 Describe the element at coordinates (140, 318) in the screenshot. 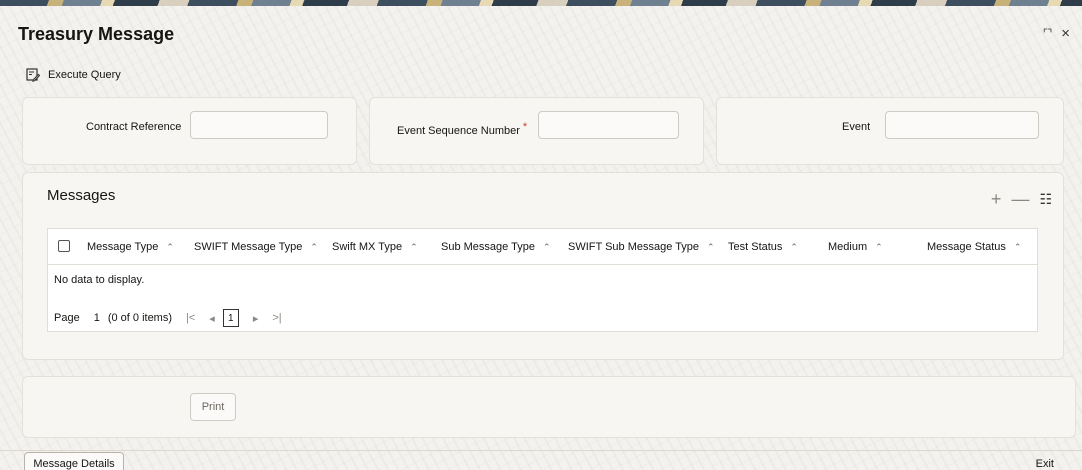

I see `items-info: (0 of 0 items)` at that location.